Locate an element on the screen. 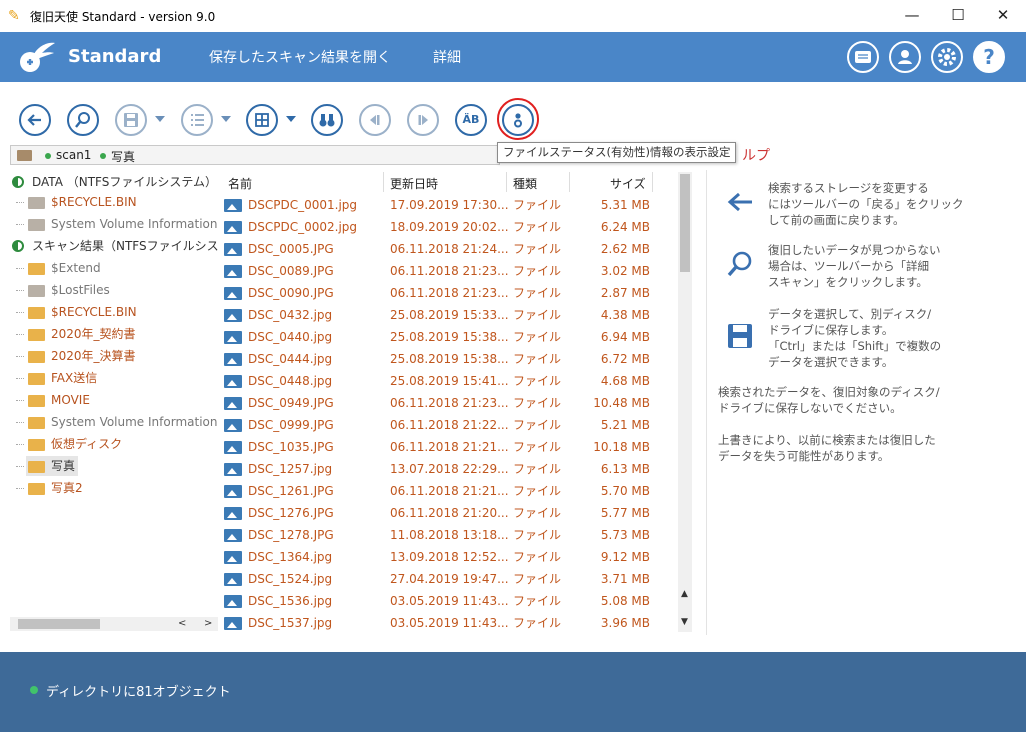  scroll-right-icon: > is located at coordinates (208, 624).